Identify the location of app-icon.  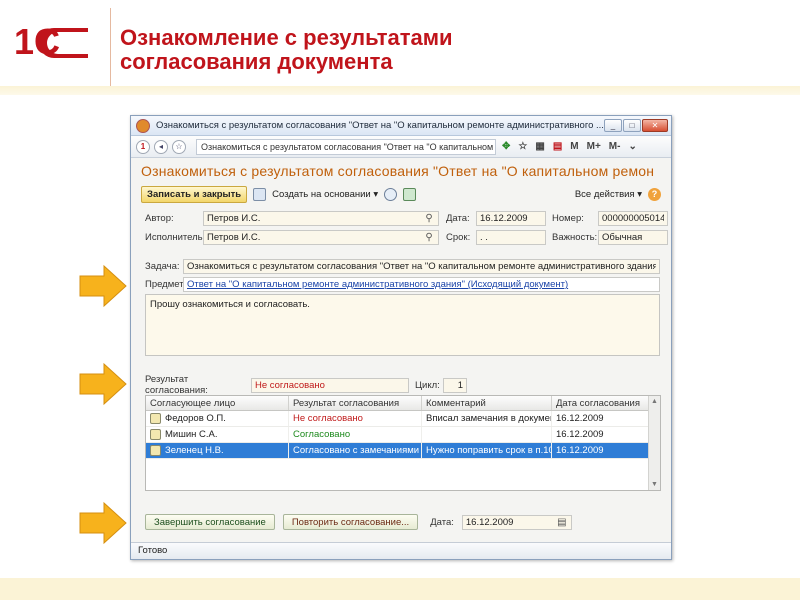
(143, 125).